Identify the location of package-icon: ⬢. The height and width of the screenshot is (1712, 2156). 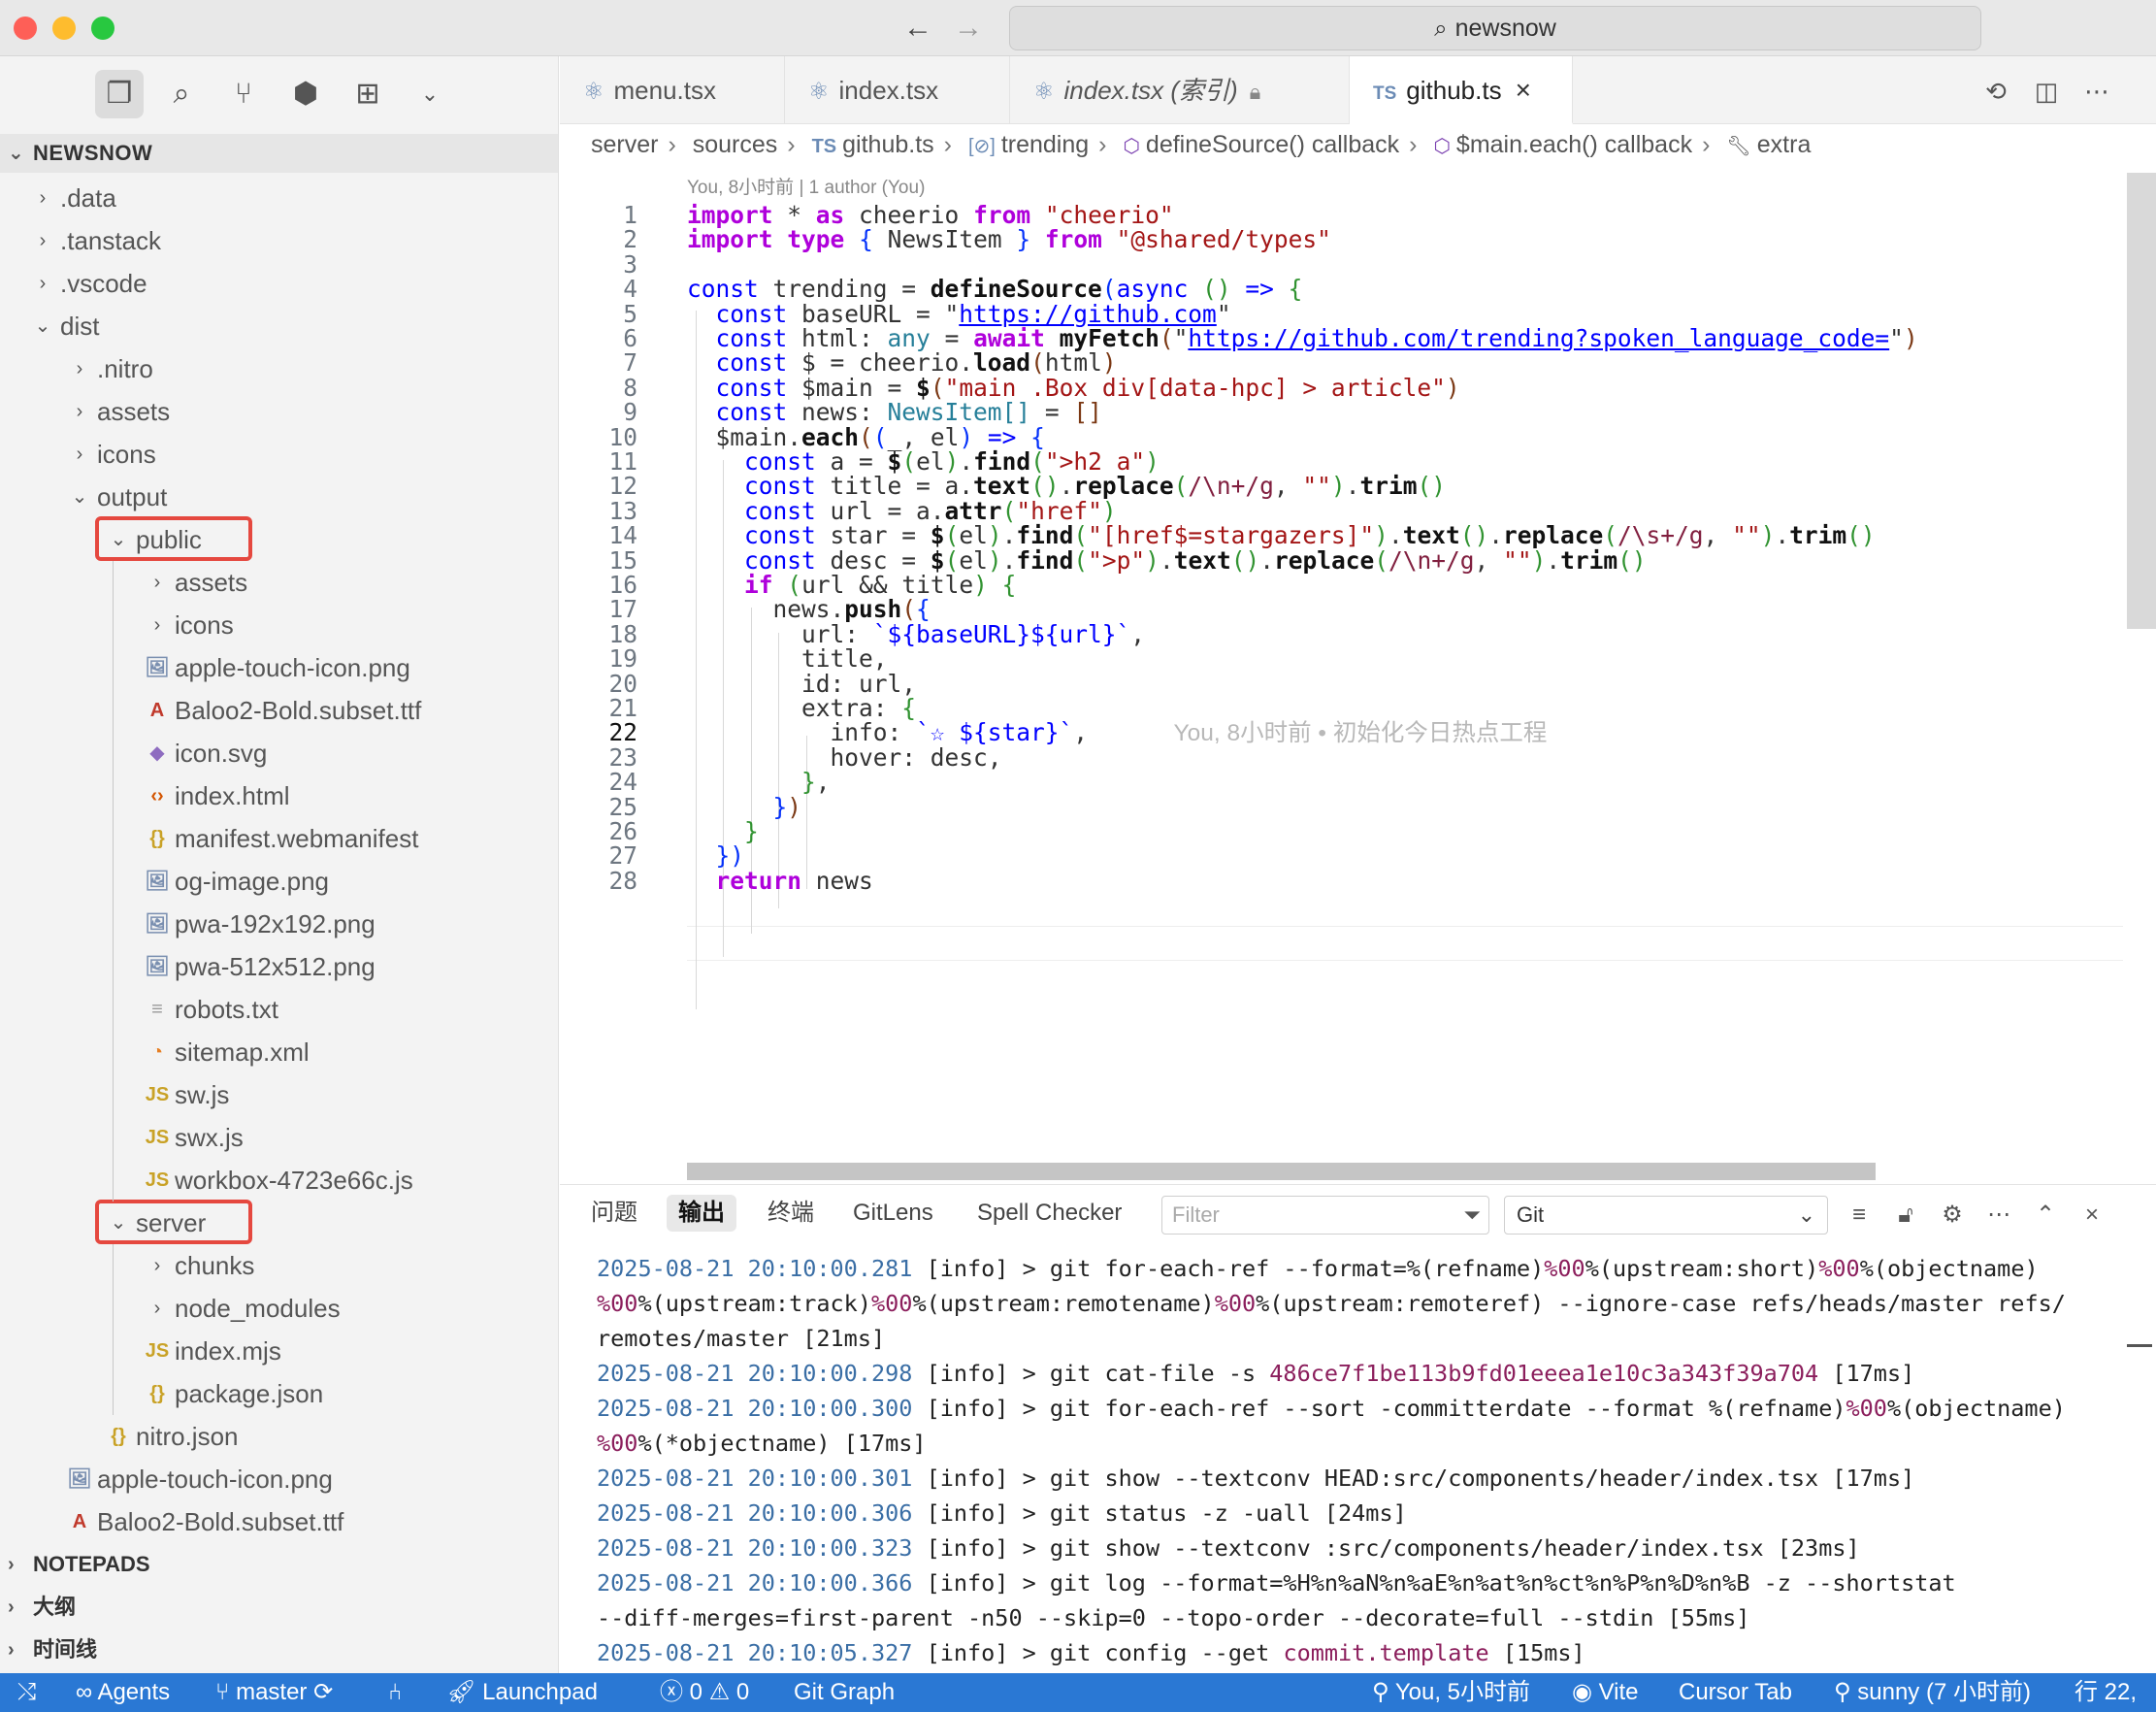
(305, 94).